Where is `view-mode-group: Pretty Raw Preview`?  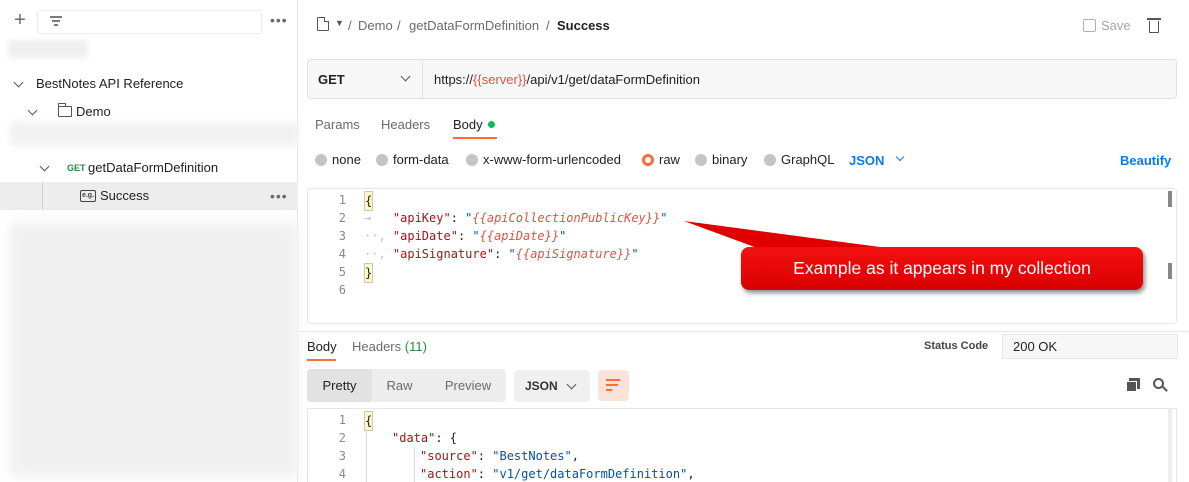
view-mode-group: Pretty Raw Preview is located at coordinates (406, 385).